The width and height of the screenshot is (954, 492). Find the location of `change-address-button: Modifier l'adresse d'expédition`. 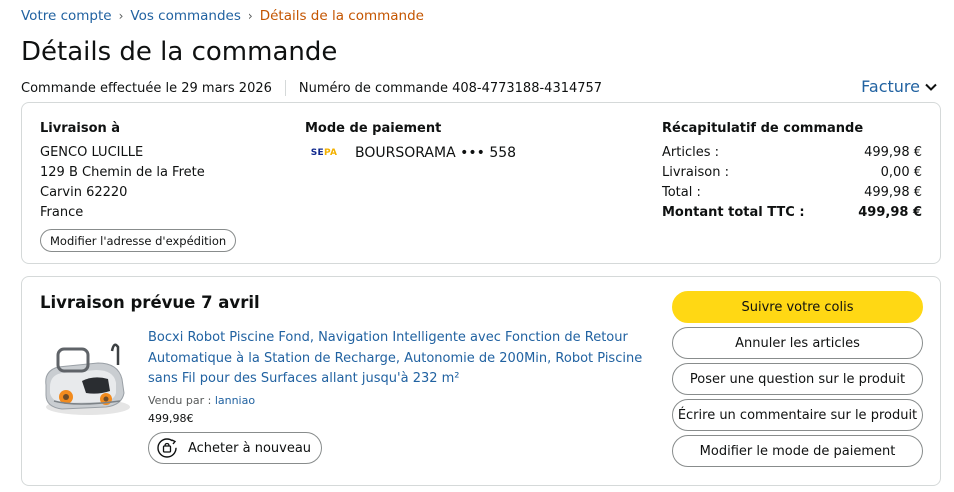

change-address-button: Modifier l'adresse d'expédition is located at coordinates (138, 240).